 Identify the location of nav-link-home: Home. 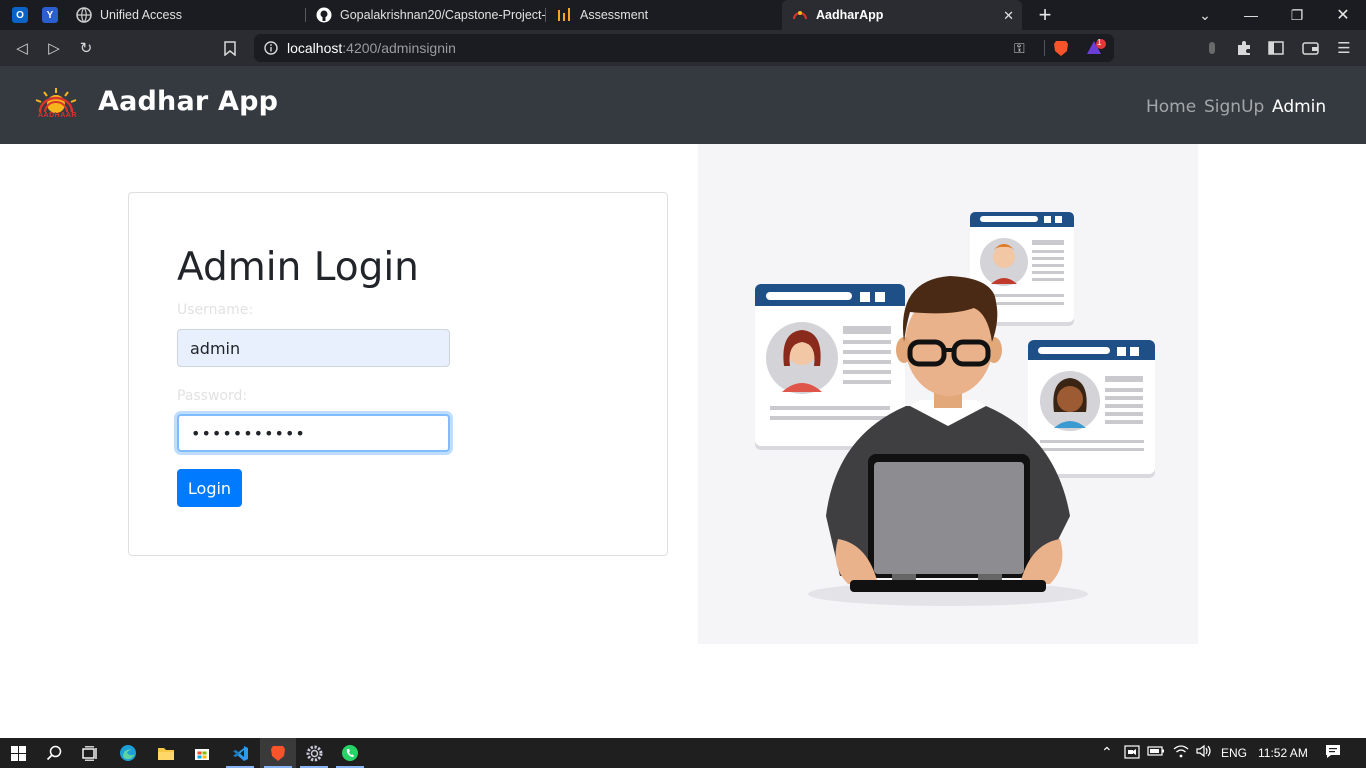
(1171, 107).